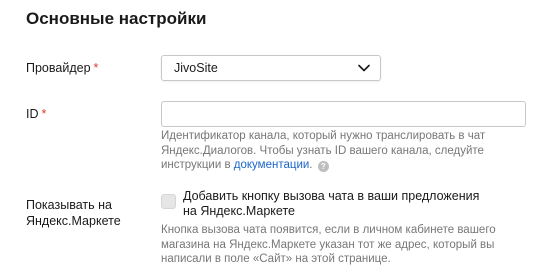 The image size is (557, 280). Describe the element at coordinates (343, 114) in the screenshot. I see `id-input` at that location.